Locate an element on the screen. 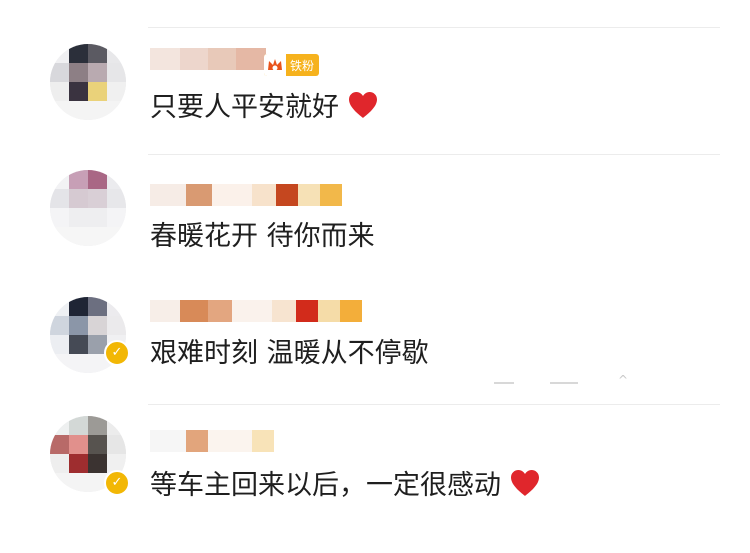 The image size is (750, 553). comment-text-content: 只要人平安就好 is located at coordinates (244, 107).